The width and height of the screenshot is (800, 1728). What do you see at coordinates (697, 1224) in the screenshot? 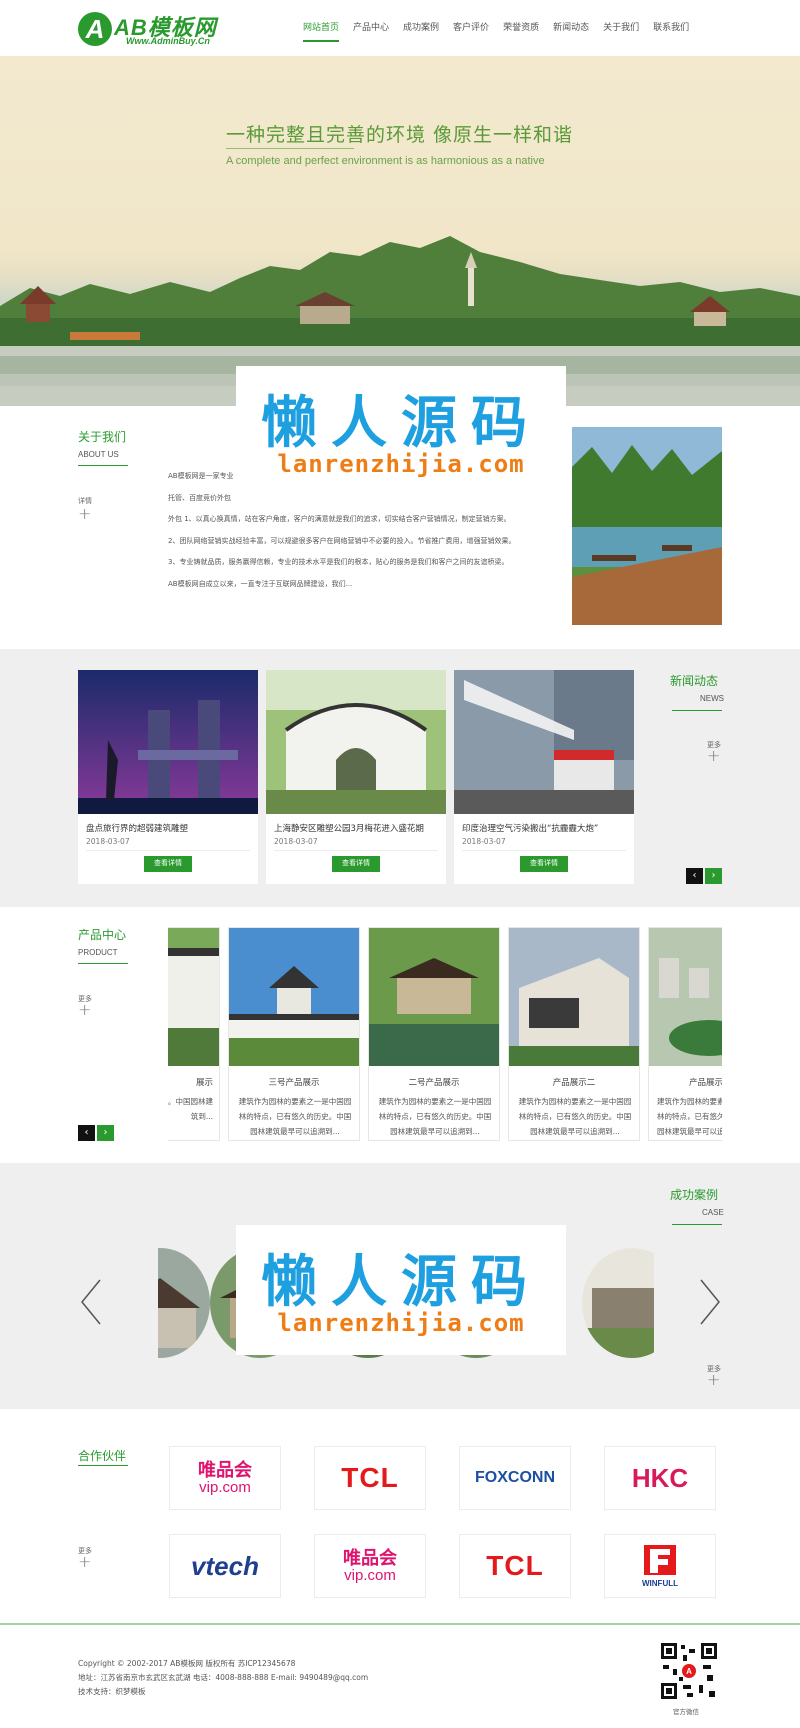
I see `case-underline` at bounding box center [697, 1224].